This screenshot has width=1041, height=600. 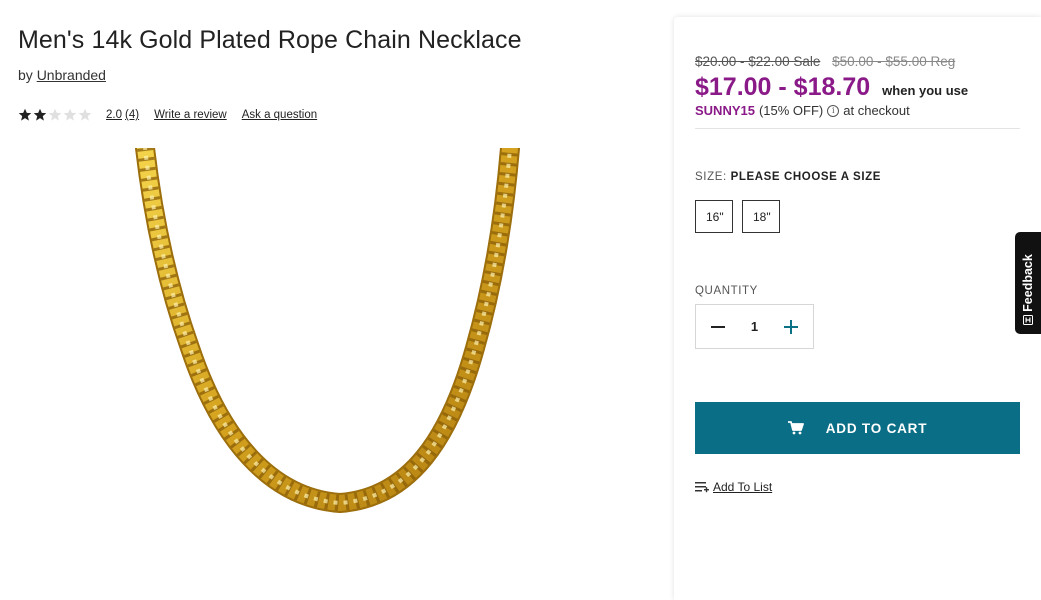 I want to click on when-you-use-text: when you use, so click(x=925, y=90).